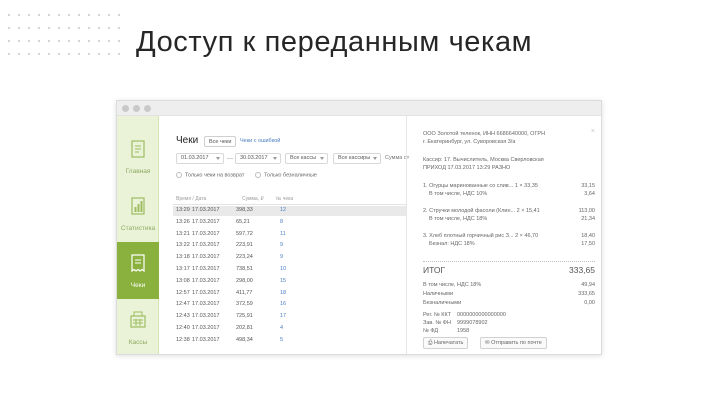 The height and width of the screenshot is (405, 720). I want to click on sidebar-item-registers: Кассы, so click(138, 326).